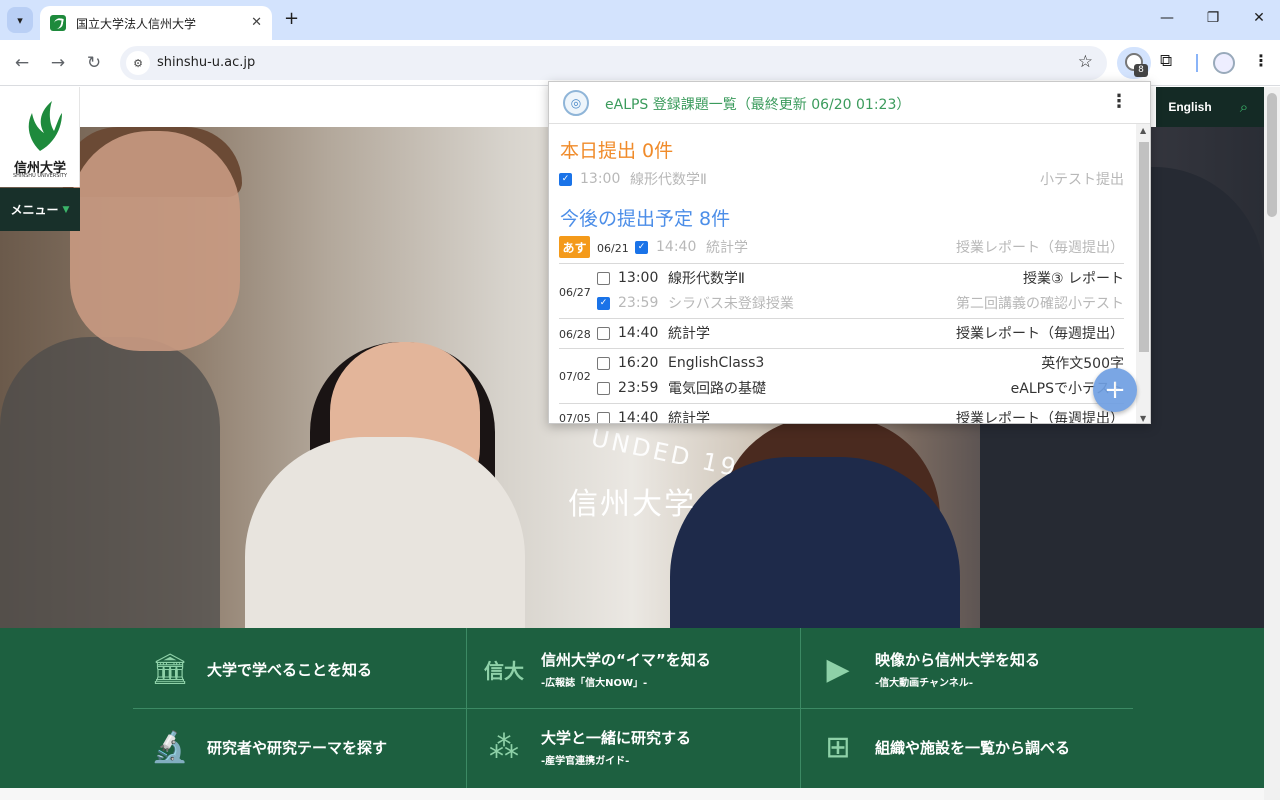 The height and width of the screenshot is (800, 1280). I want to click on assignment-task: 授業③ レポート, so click(1073, 278).